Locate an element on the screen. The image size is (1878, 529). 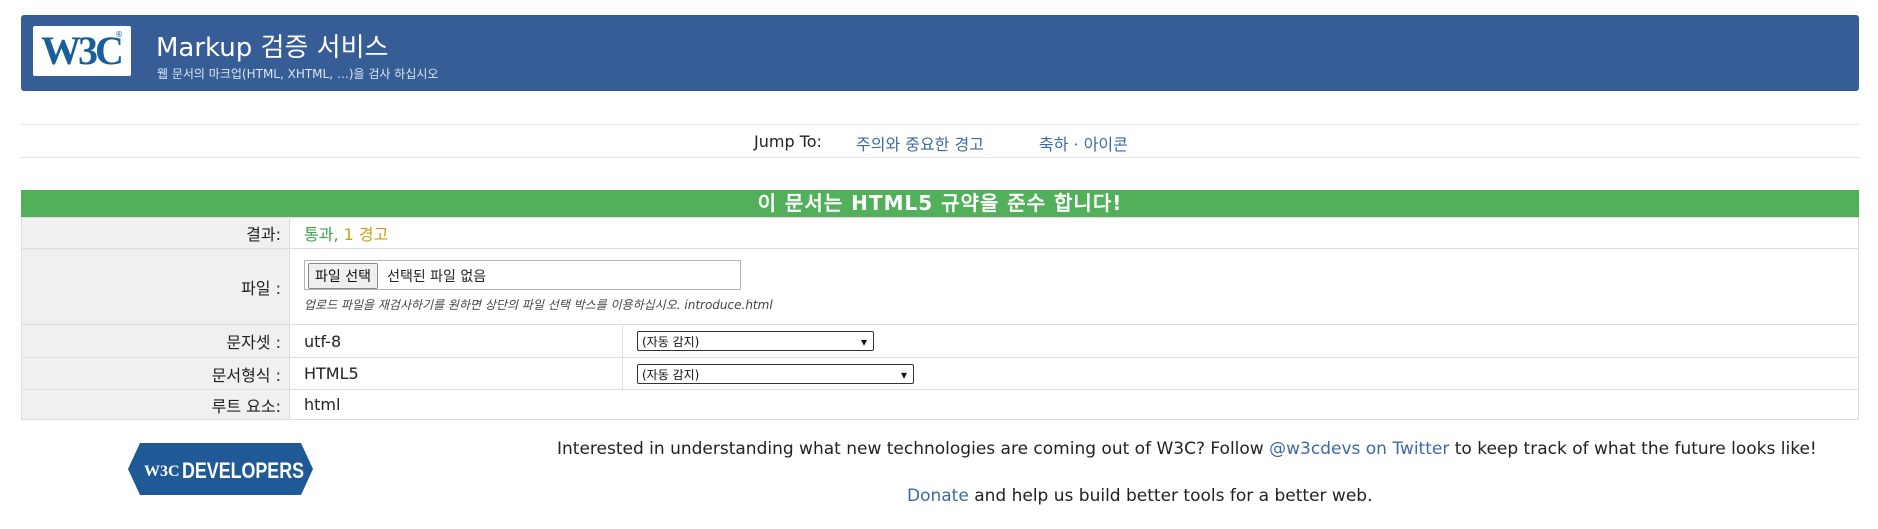
result-heading: 이 문서는 HTML5 규약을 준수 합니다! is located at coordinates (940, 203).